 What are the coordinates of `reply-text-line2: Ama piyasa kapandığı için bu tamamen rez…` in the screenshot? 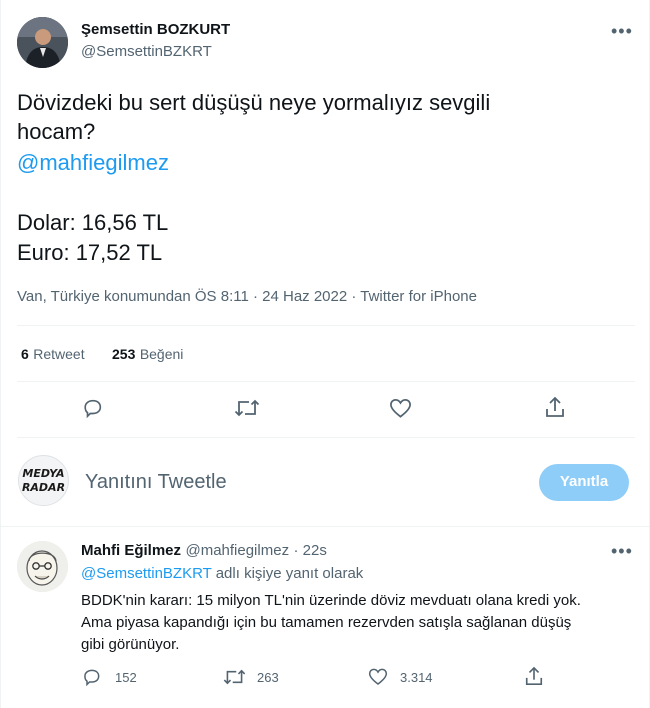 It's located at (326, 622).